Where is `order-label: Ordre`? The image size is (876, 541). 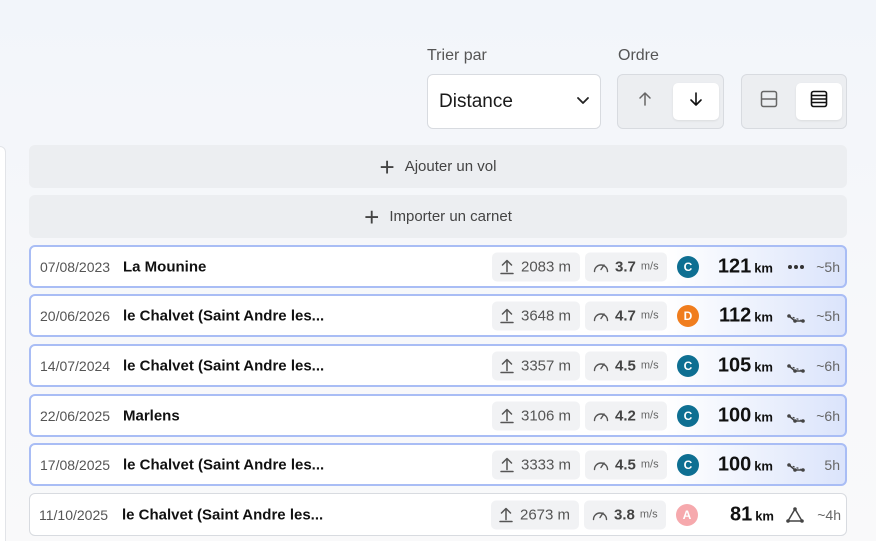
order-label: Ordre is located at coordinates (638, 55).